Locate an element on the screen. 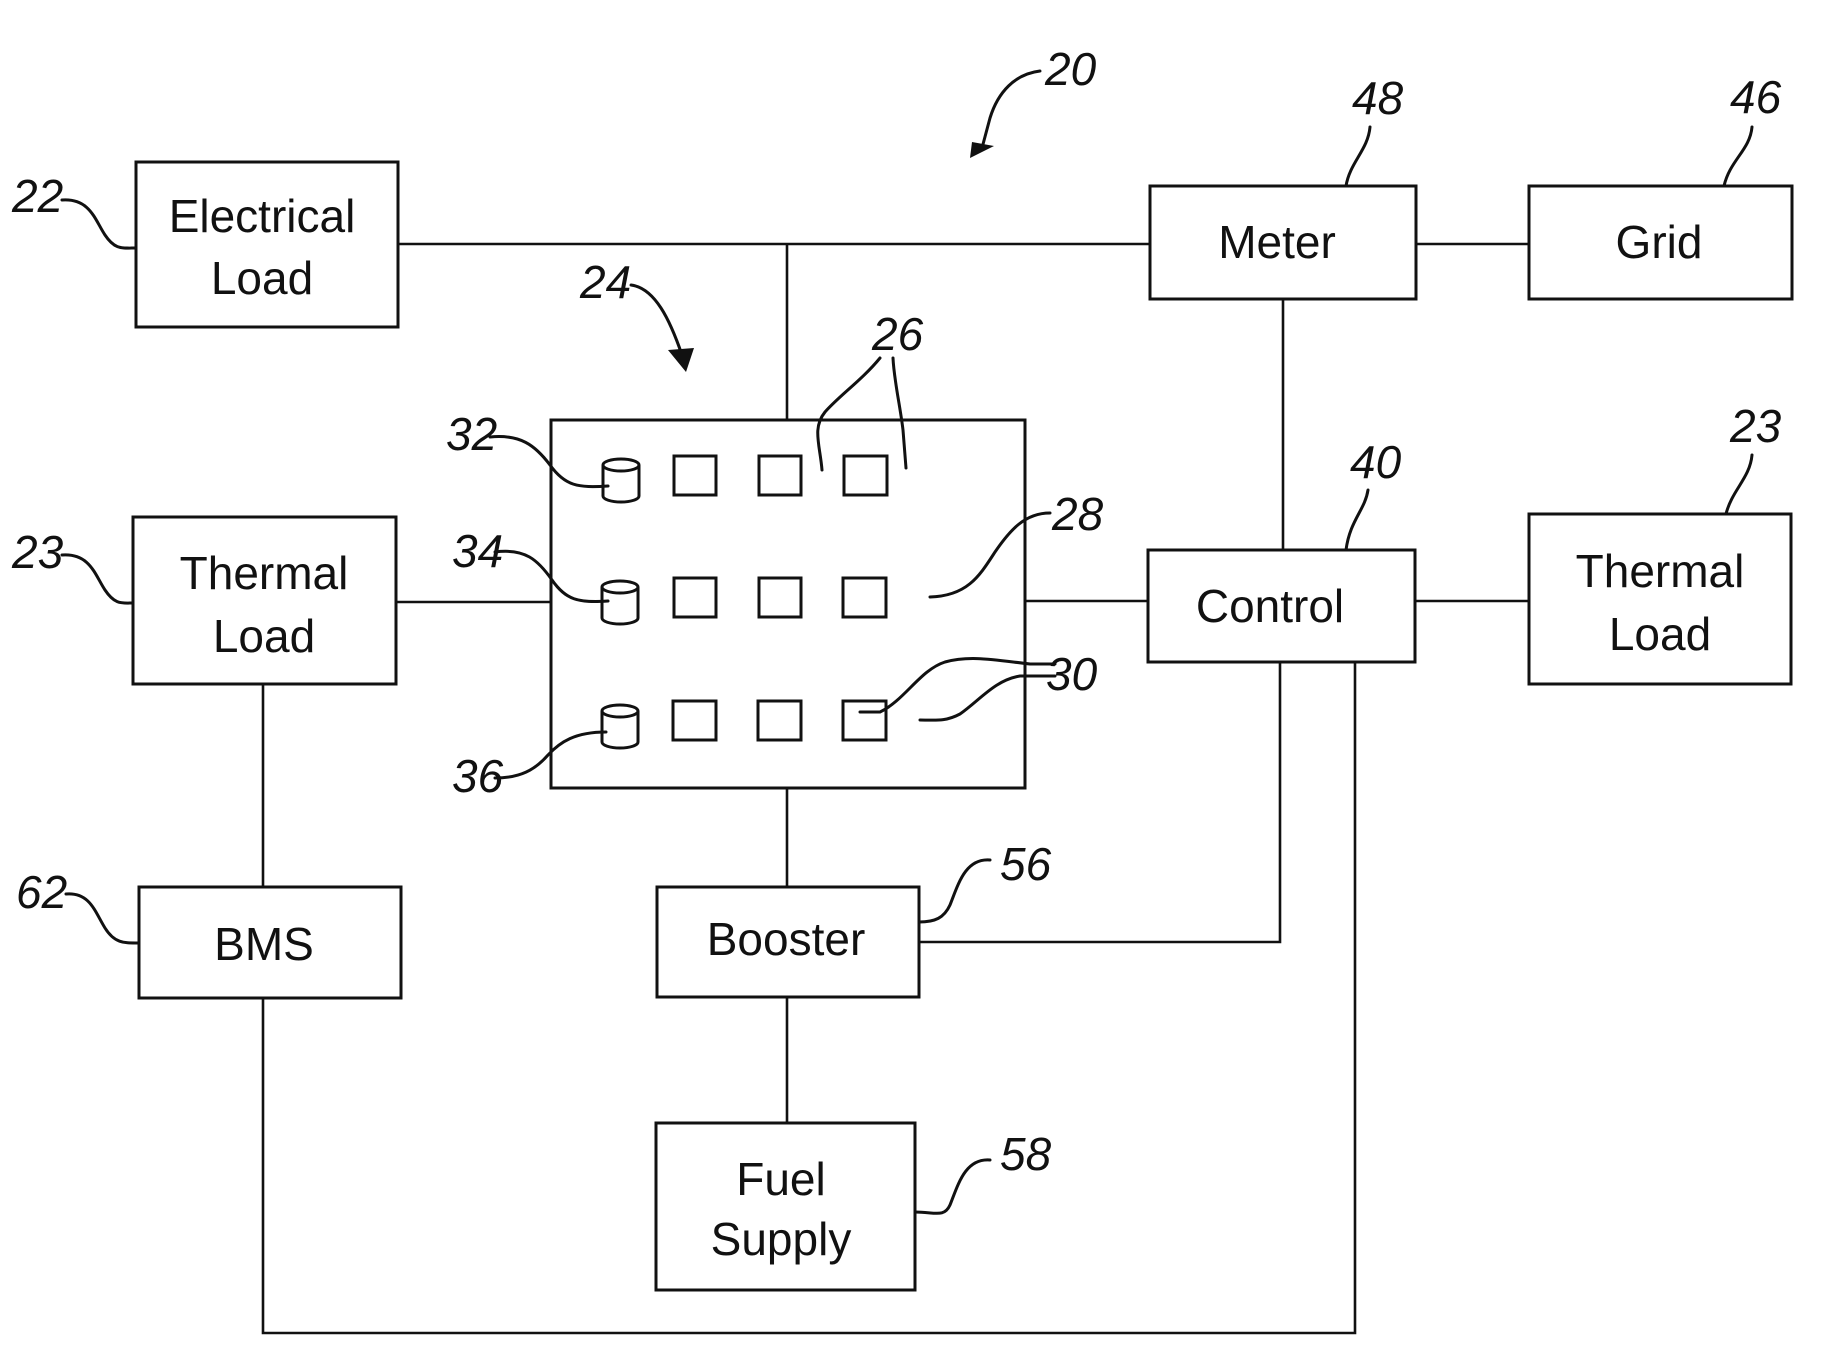 This screenshot has height=1360, width=1830. leader-23-left is located at coordinates (97, 579).